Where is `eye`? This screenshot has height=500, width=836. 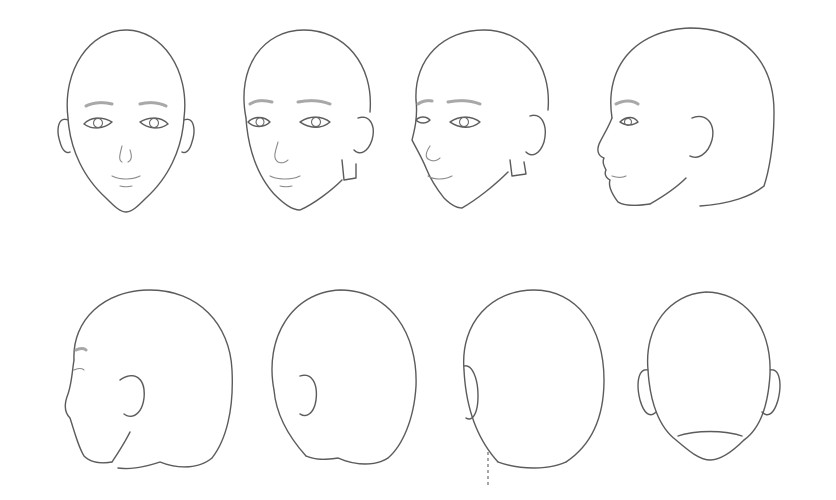
eye is located at coordinates (79, 369).